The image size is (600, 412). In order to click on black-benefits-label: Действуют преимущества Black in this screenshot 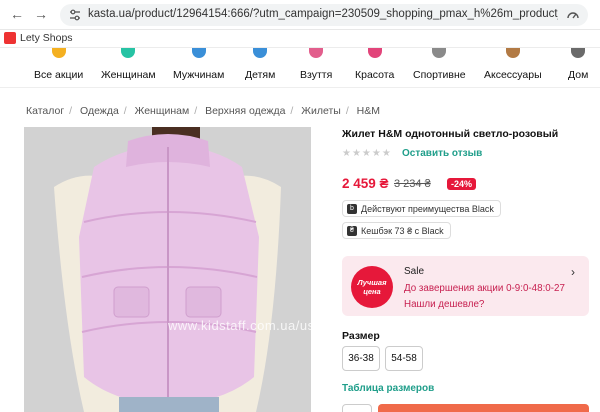, I will do `click(427, 208)`.